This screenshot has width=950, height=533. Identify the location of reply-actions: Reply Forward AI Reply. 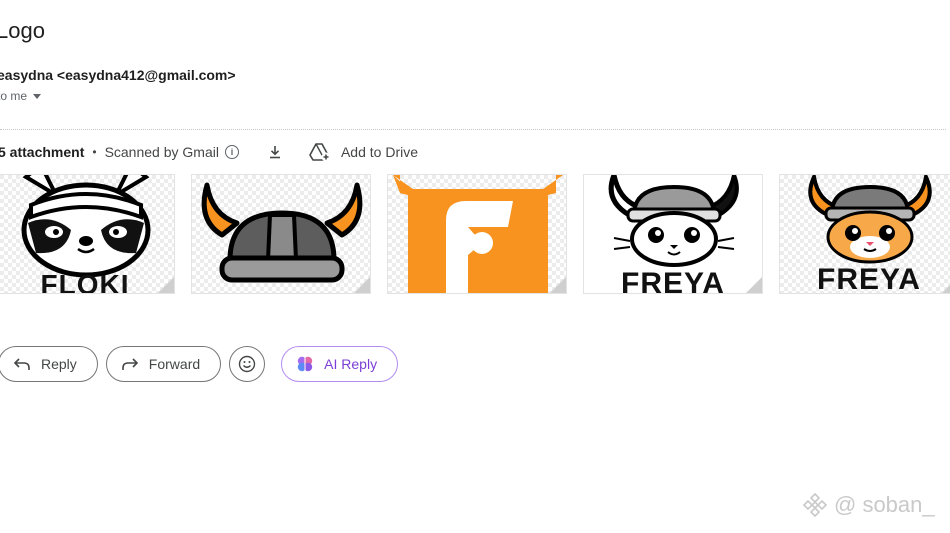
(199, 364).